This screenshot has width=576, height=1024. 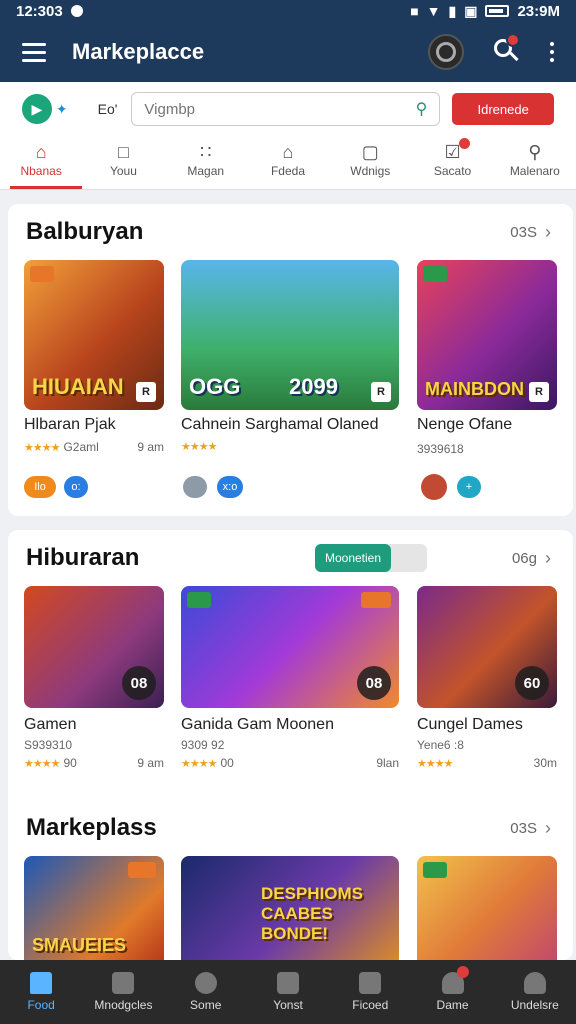 I want to click on rating-row: ★★★★, so click(x=290, y=446).